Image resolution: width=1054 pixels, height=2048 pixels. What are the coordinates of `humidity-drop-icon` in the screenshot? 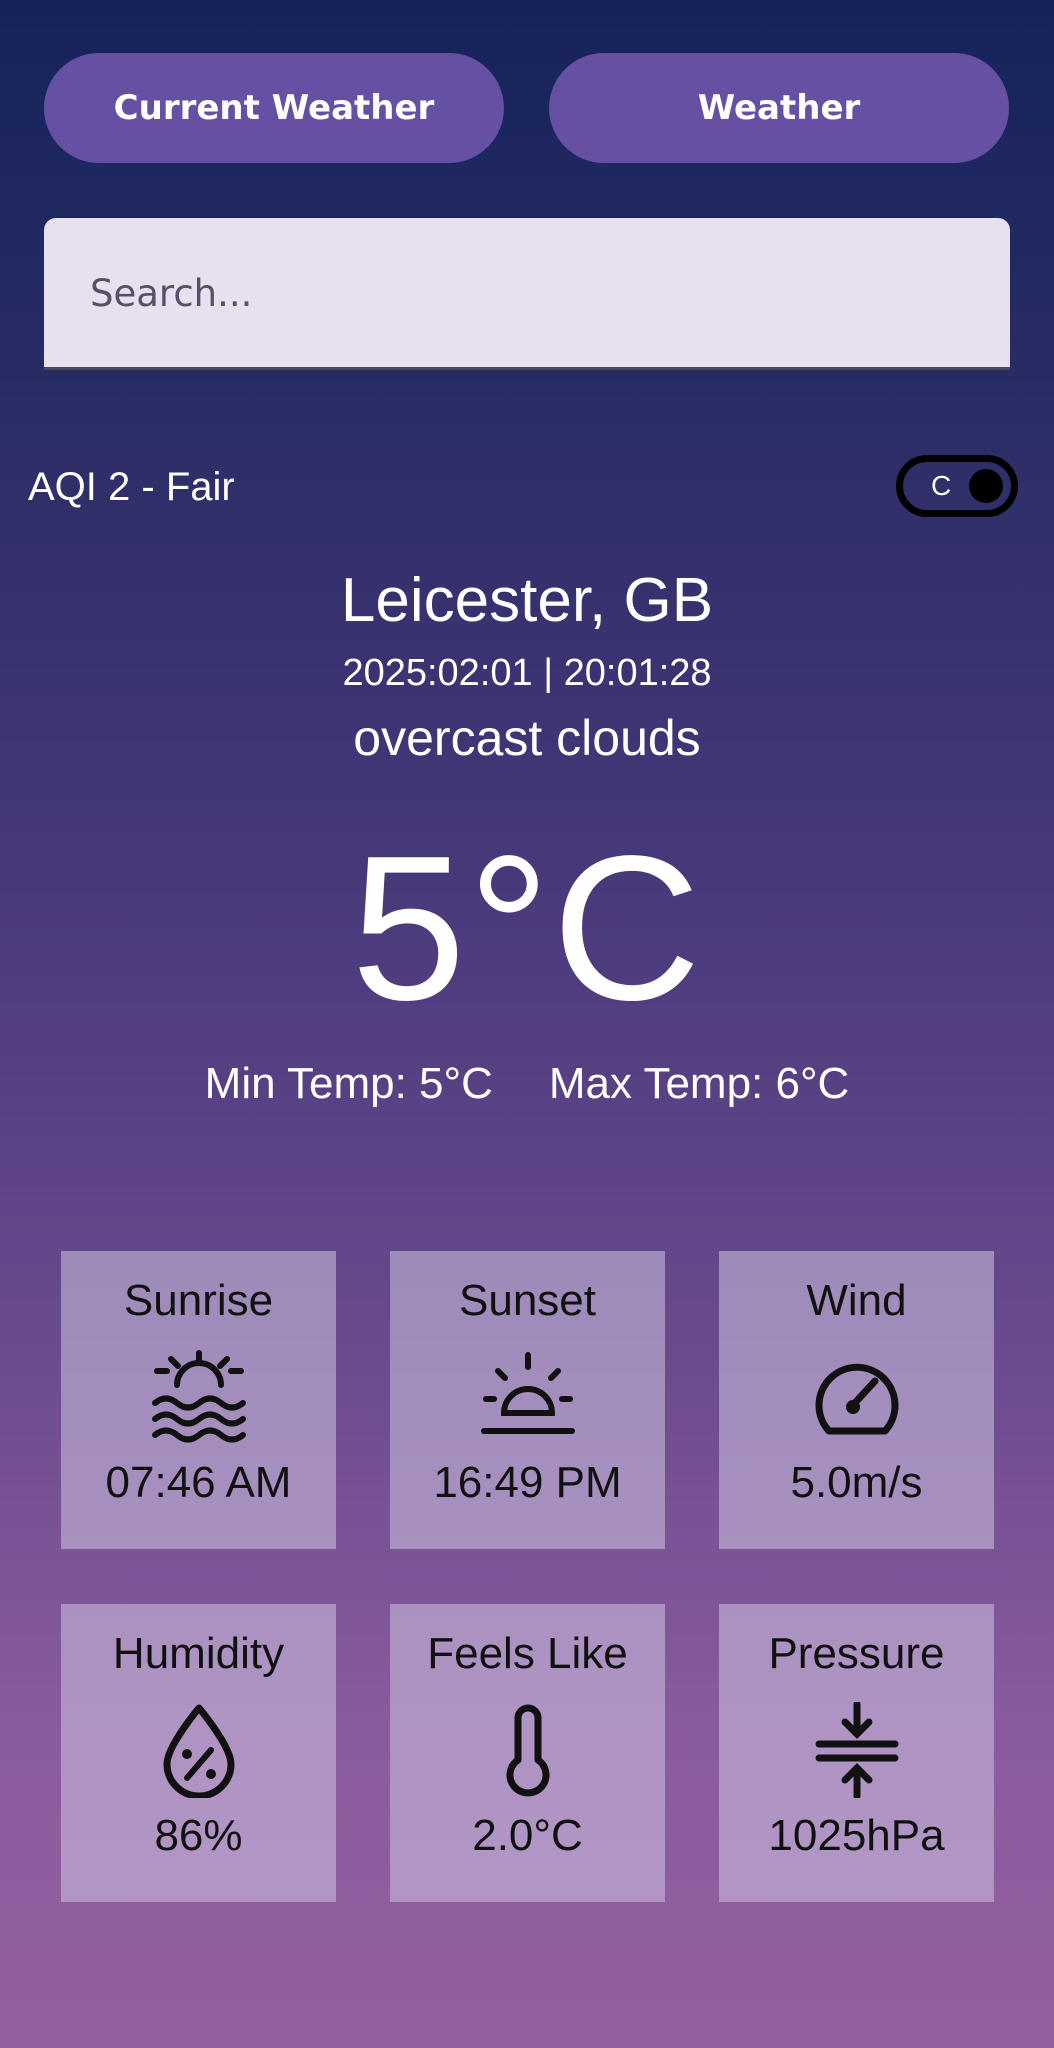 It's located at (199, 1751).